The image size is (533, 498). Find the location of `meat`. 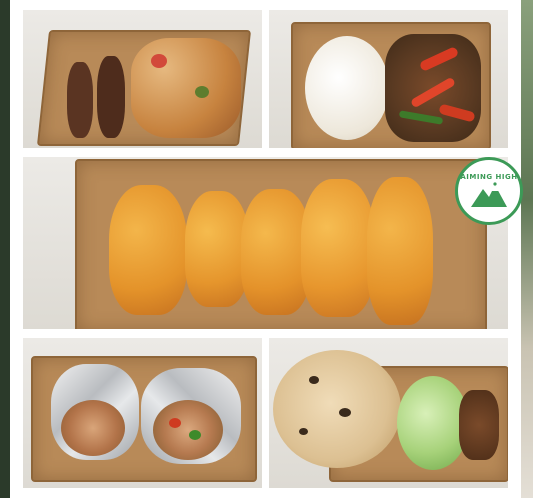

meat is located at coordinates (479, 425).